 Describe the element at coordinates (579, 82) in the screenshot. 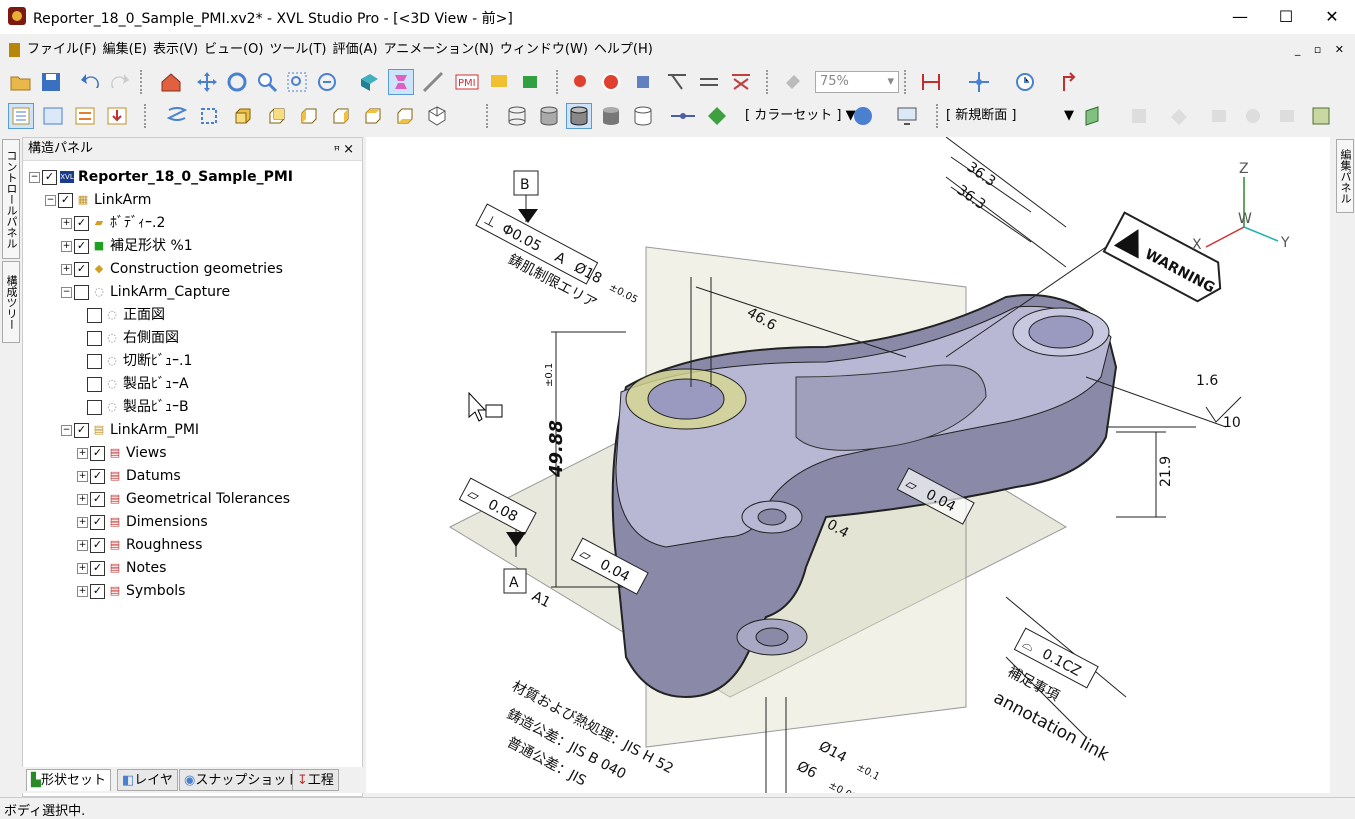

I see `point-icon` at that location.